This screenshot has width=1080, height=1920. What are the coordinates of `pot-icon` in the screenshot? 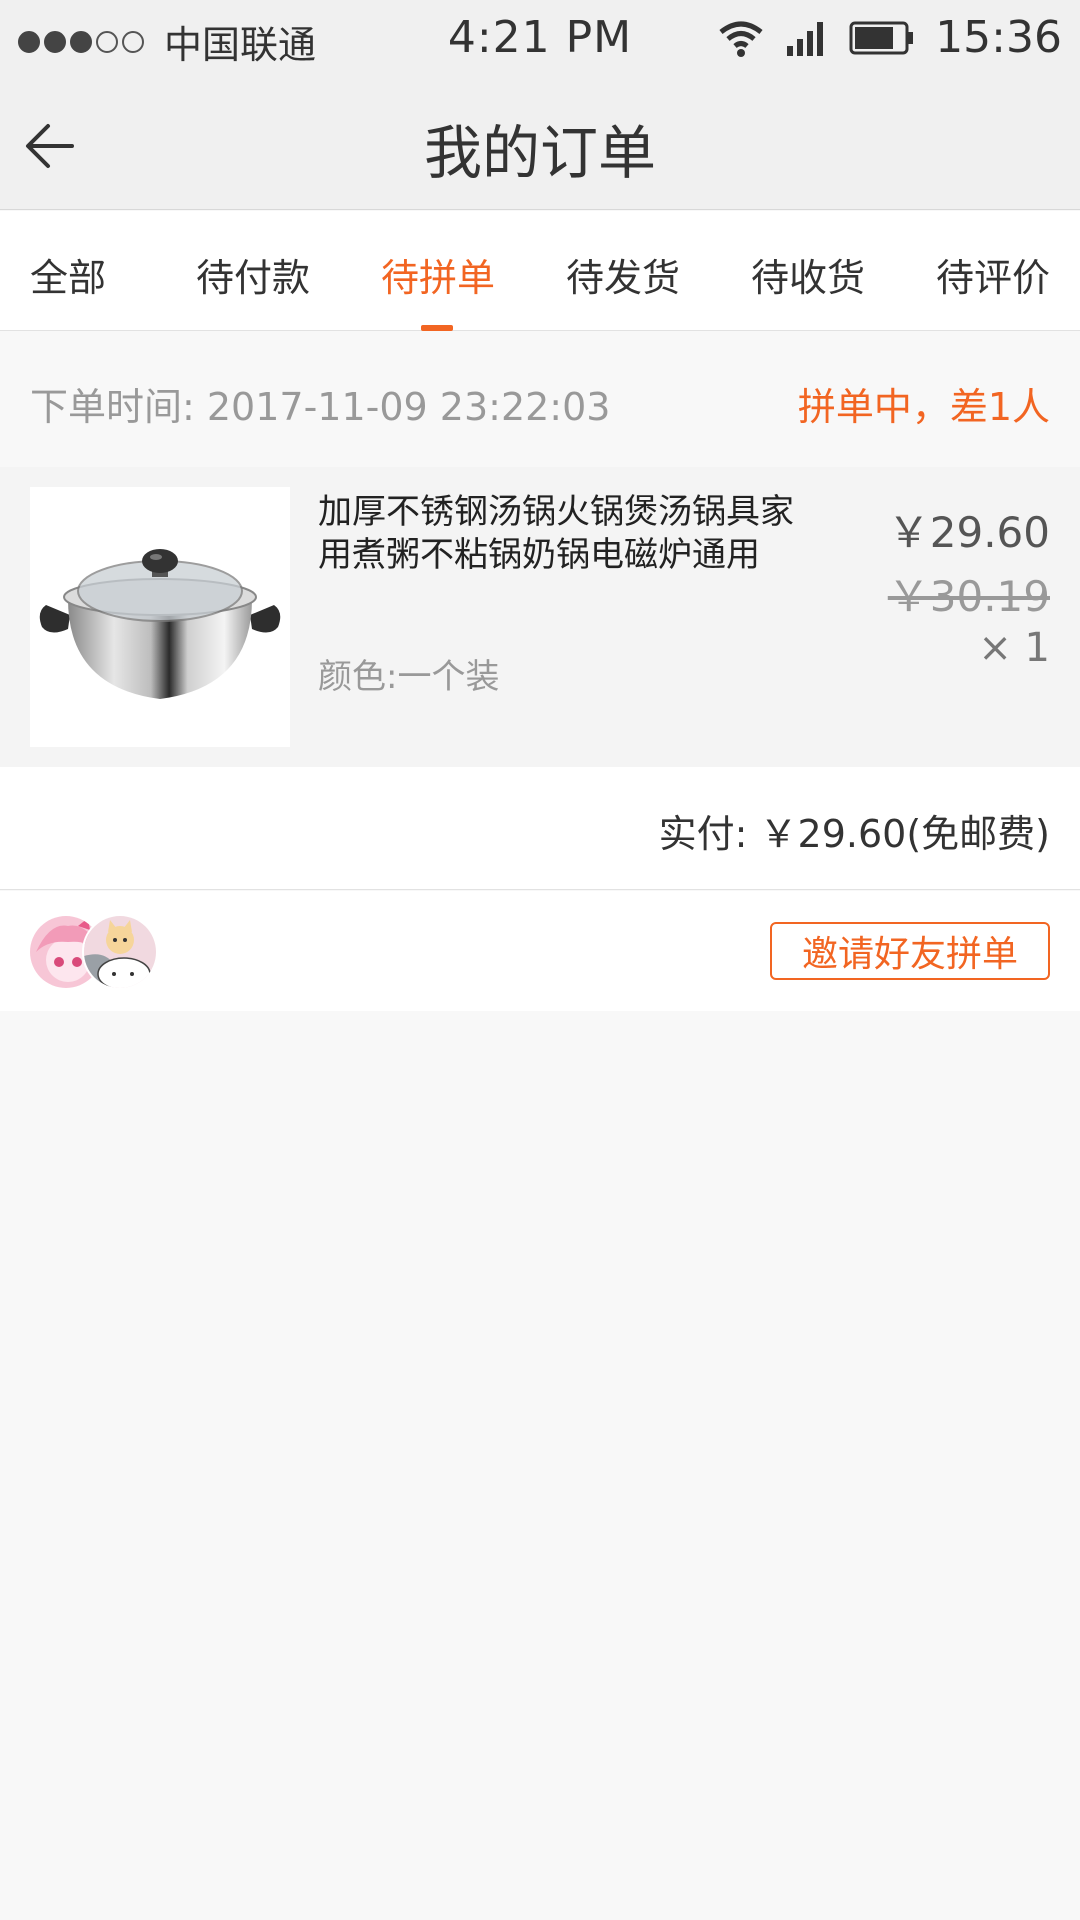 It's located at (160, 617).